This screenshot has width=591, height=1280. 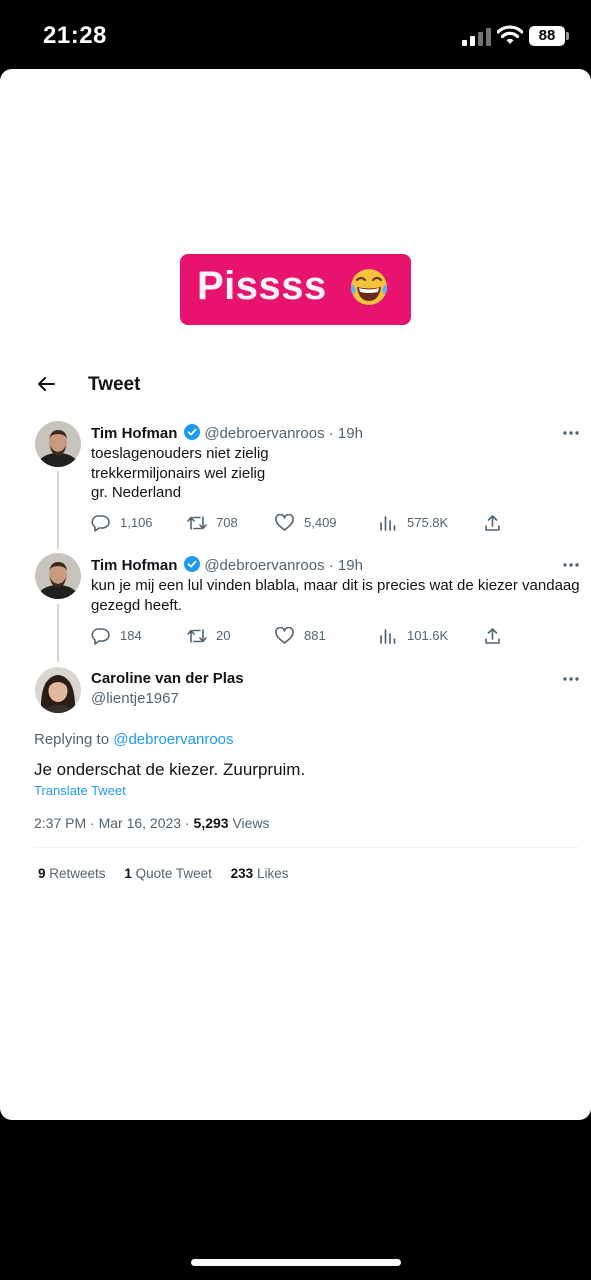 What do you see at coordinates (46, 384) in the screenshot?
I see `back-arrow-icon` at bounding box center [46, 384].